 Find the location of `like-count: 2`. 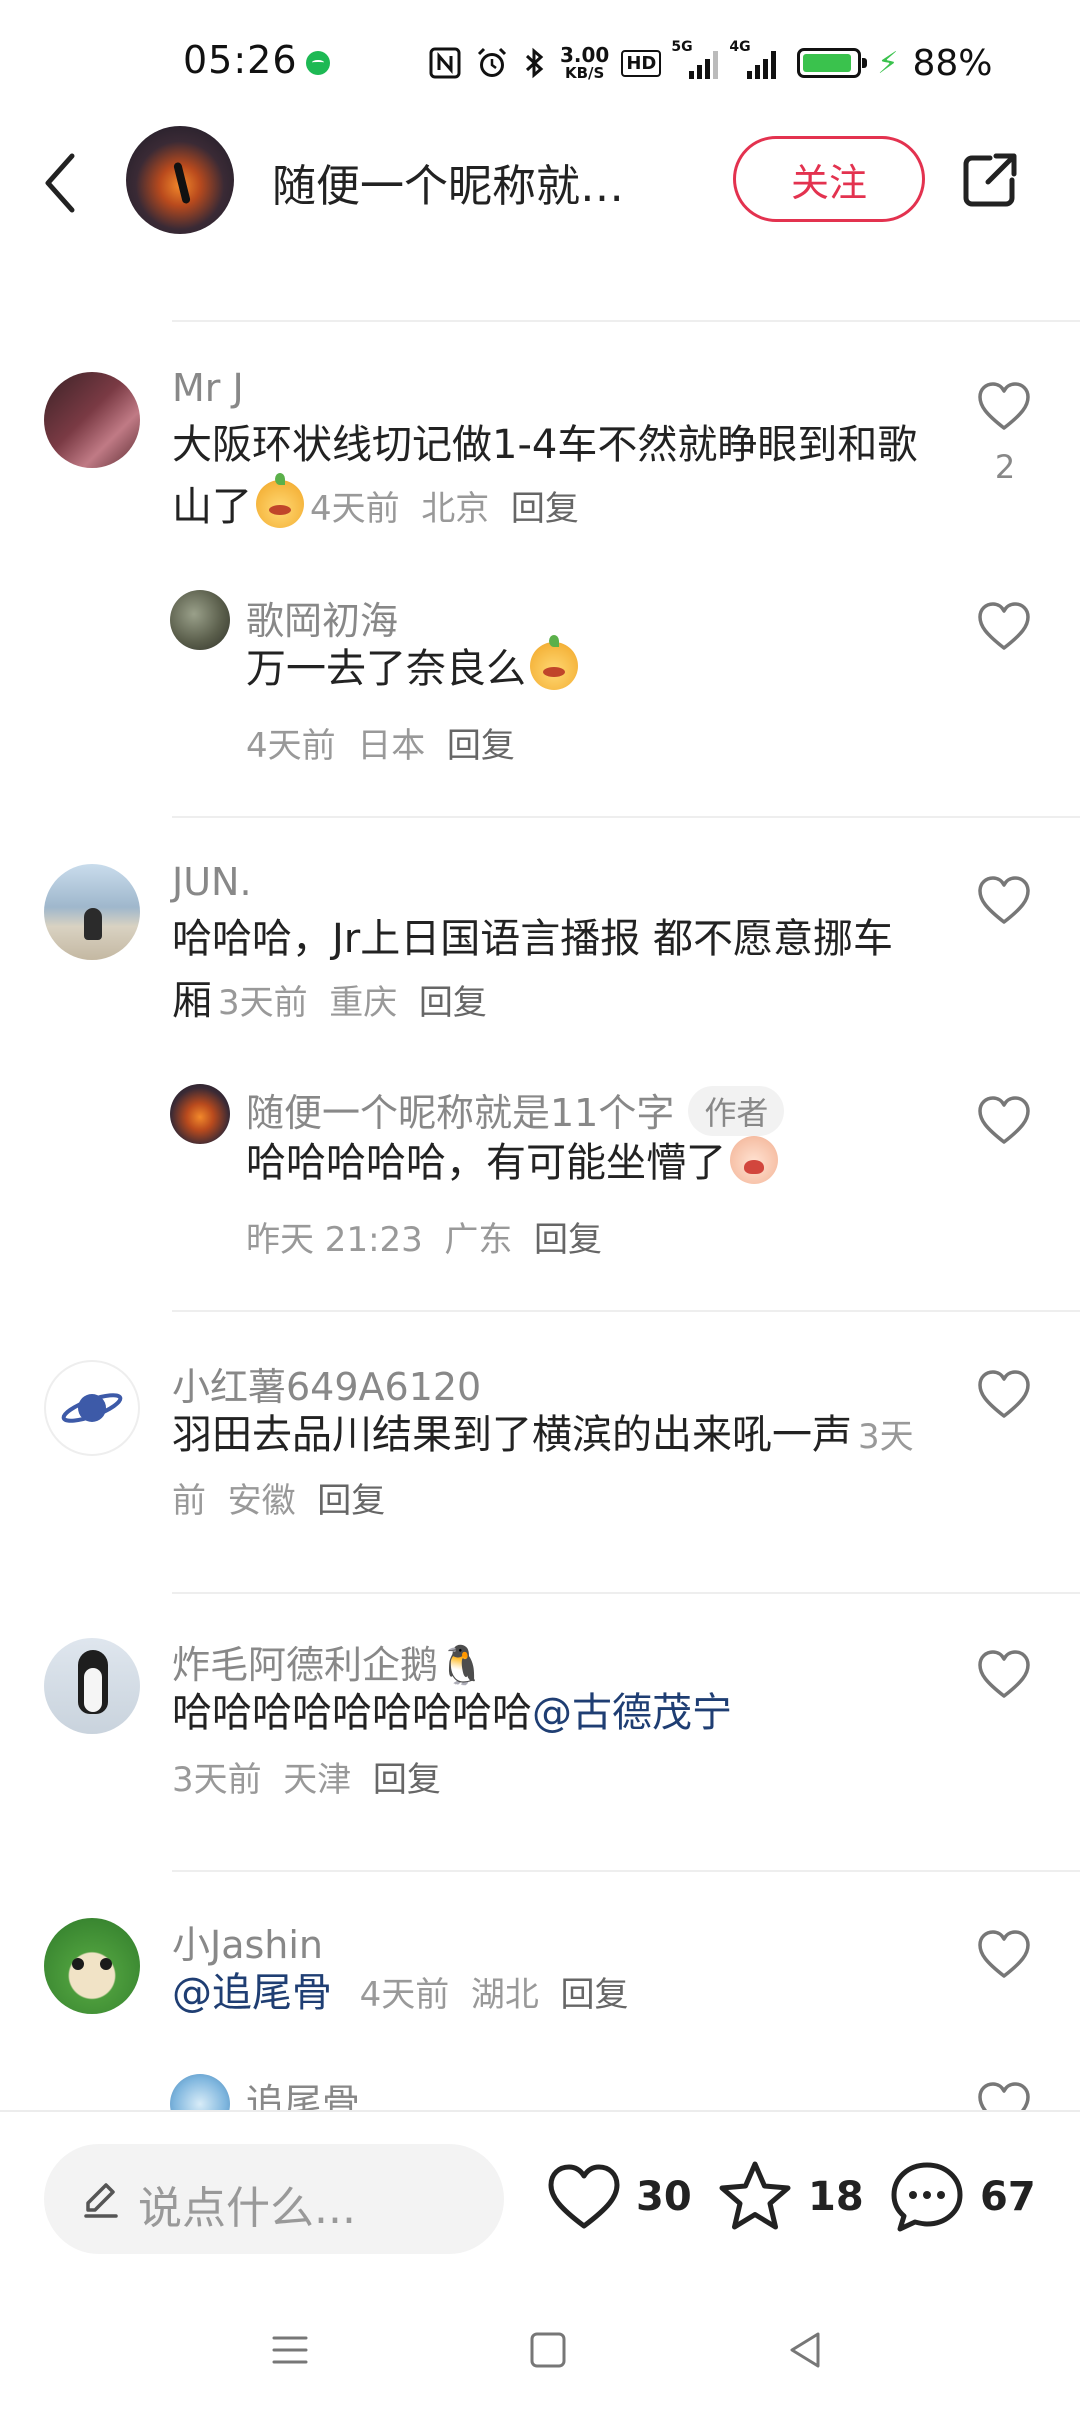

like-count: 2 is located at coordinates (1005, 467).